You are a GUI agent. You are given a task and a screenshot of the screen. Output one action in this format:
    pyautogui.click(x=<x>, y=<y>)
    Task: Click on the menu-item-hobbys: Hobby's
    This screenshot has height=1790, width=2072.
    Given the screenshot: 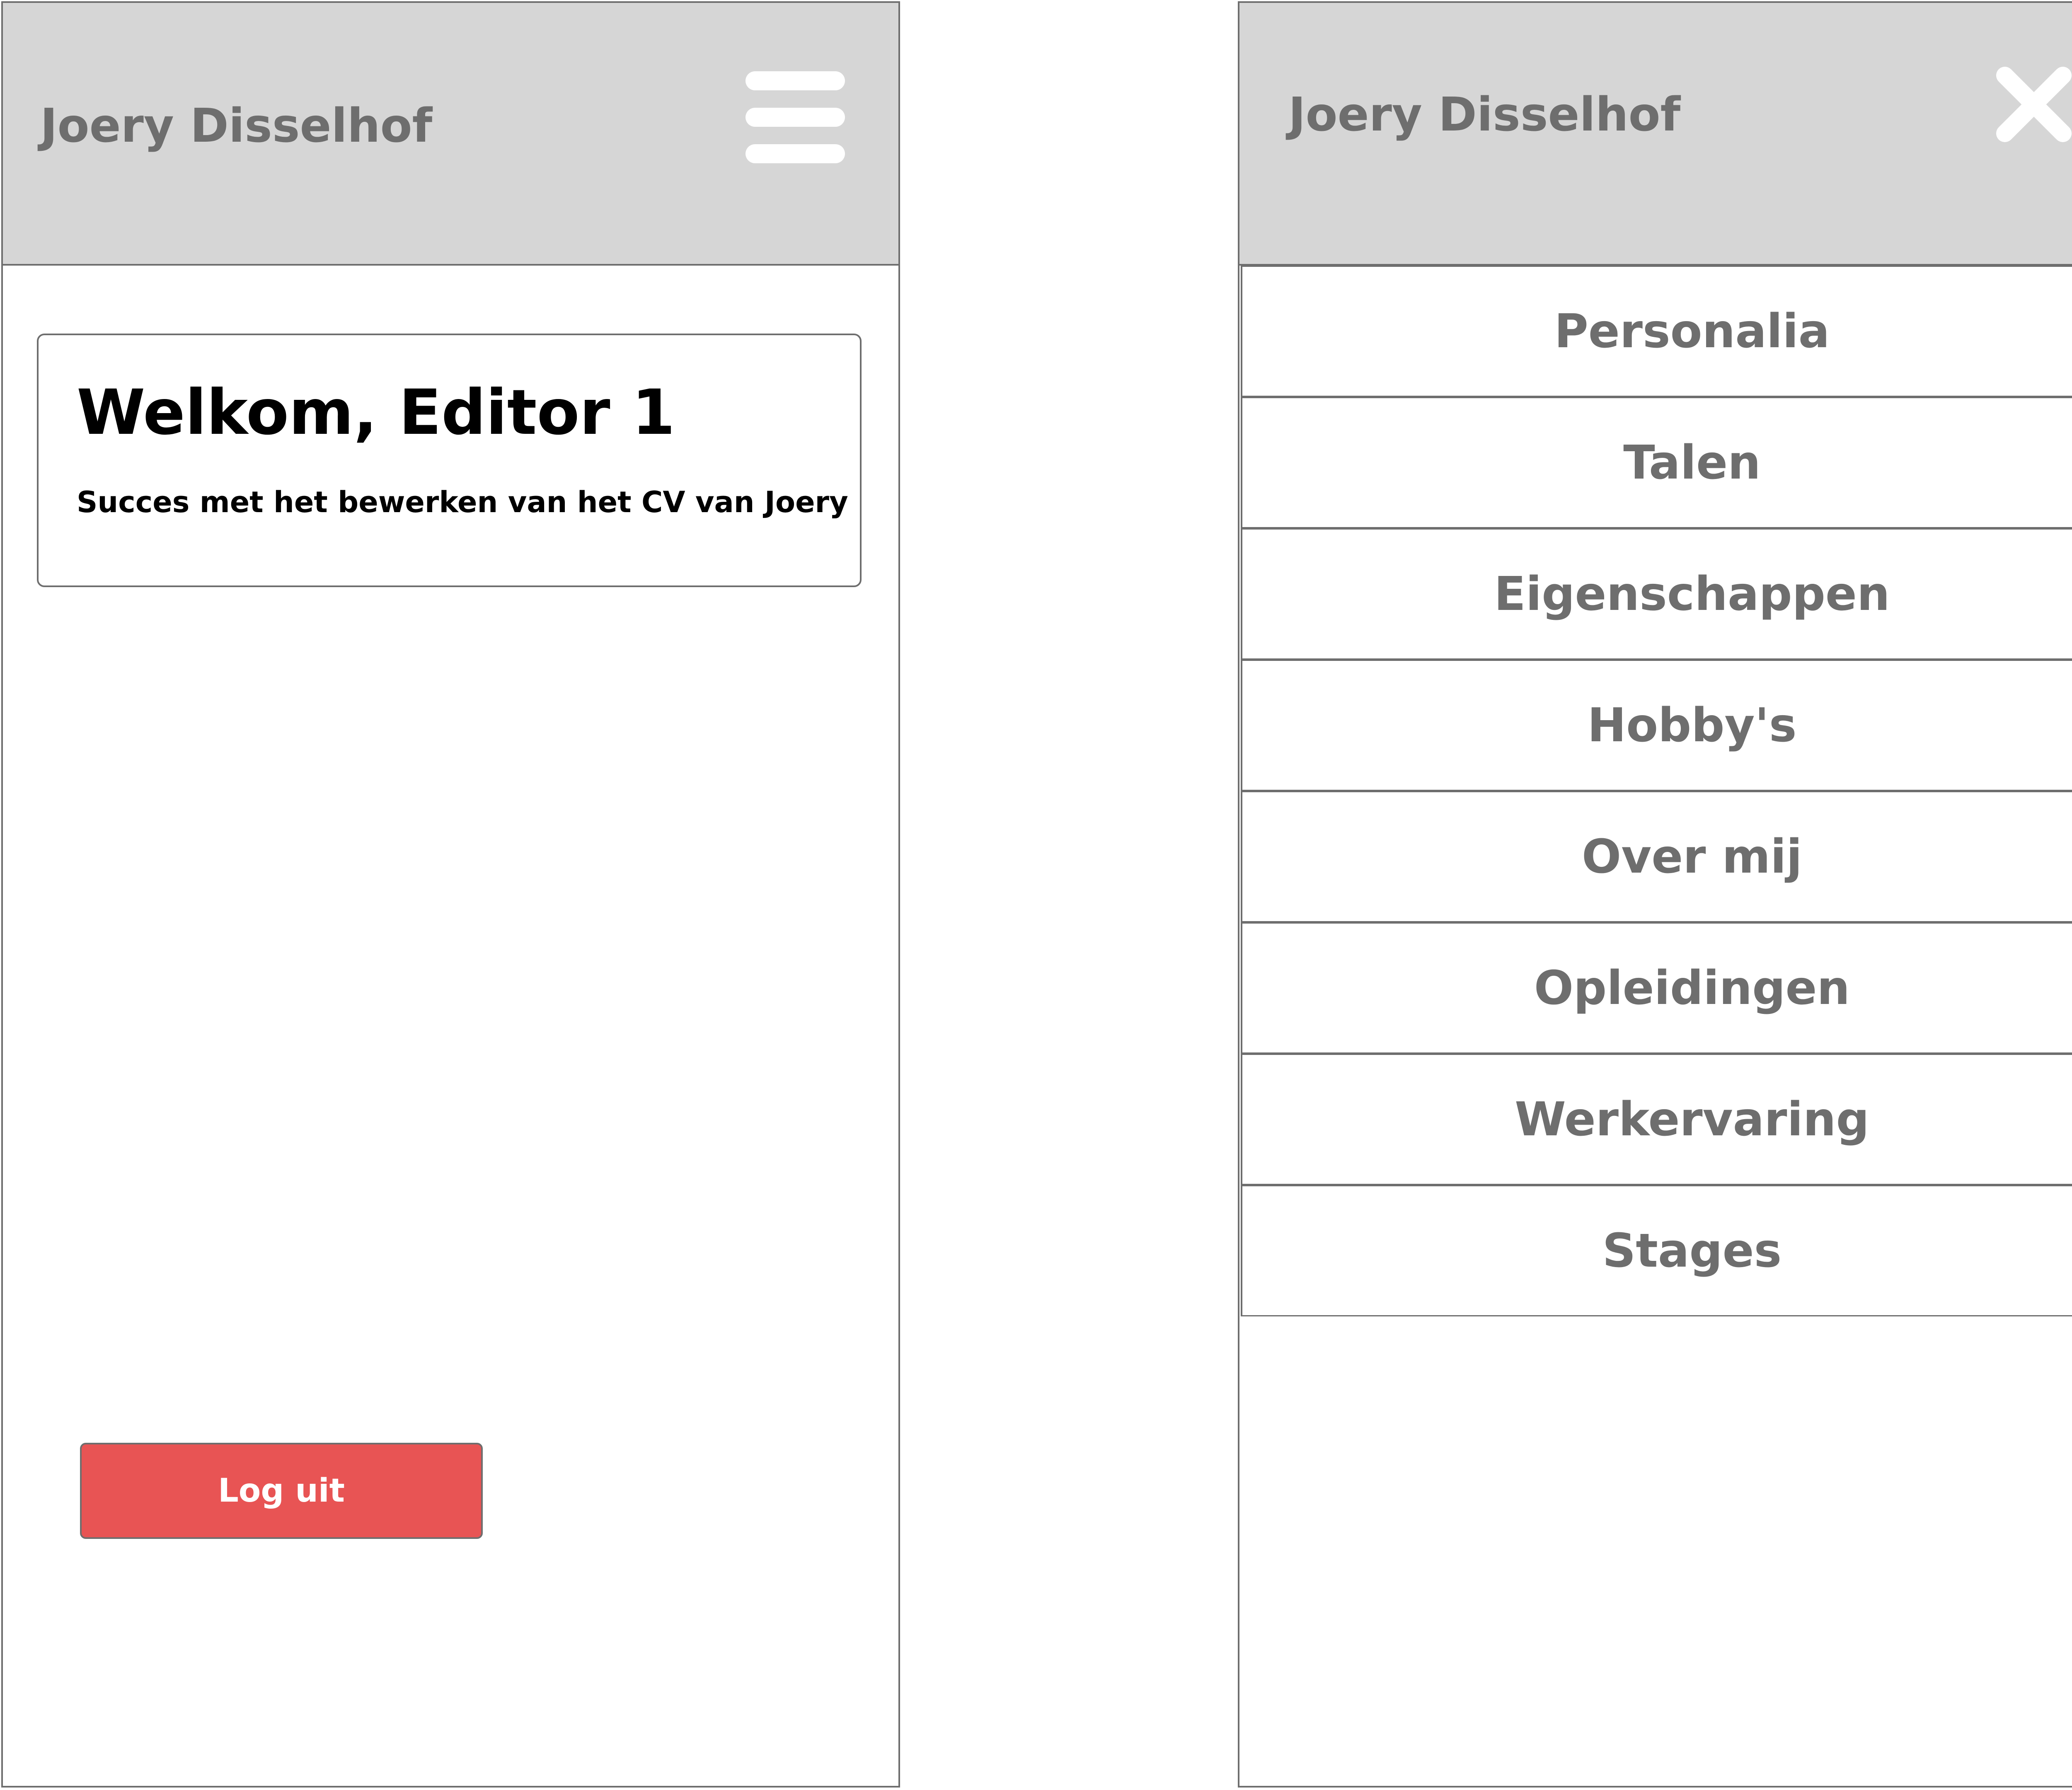 What is the action you would take?
    pyautogui.click(x=1656, y=726)
    